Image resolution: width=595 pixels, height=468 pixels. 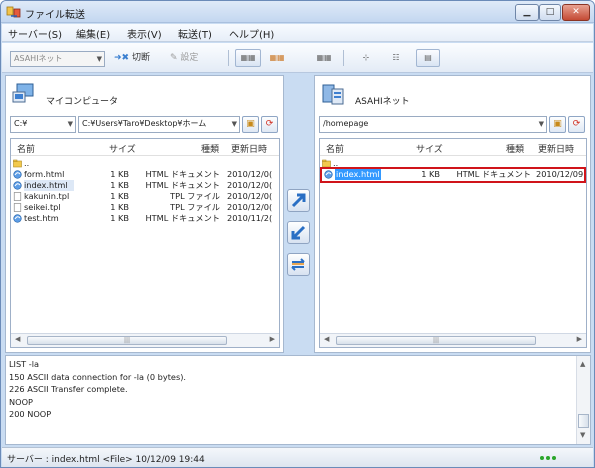 I want to click on sync-button, so click(x=298, y=264).